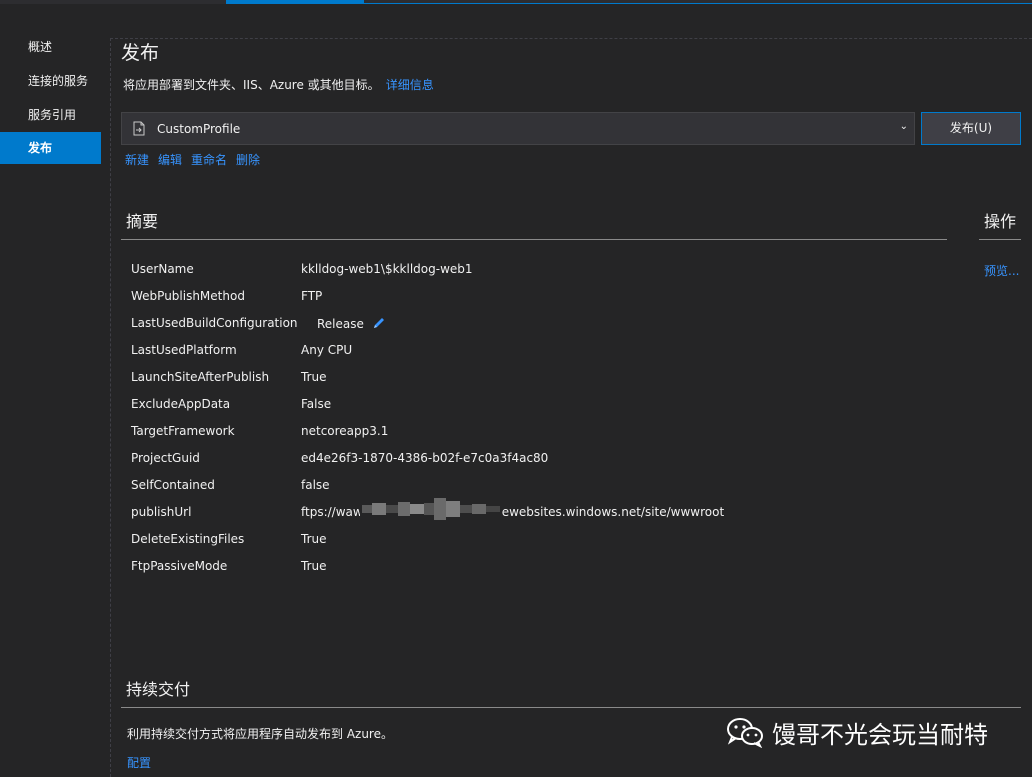 This screenshot has height=777, width=1032. I want to click on prop-value-launch-site: True, so click(314, 377).